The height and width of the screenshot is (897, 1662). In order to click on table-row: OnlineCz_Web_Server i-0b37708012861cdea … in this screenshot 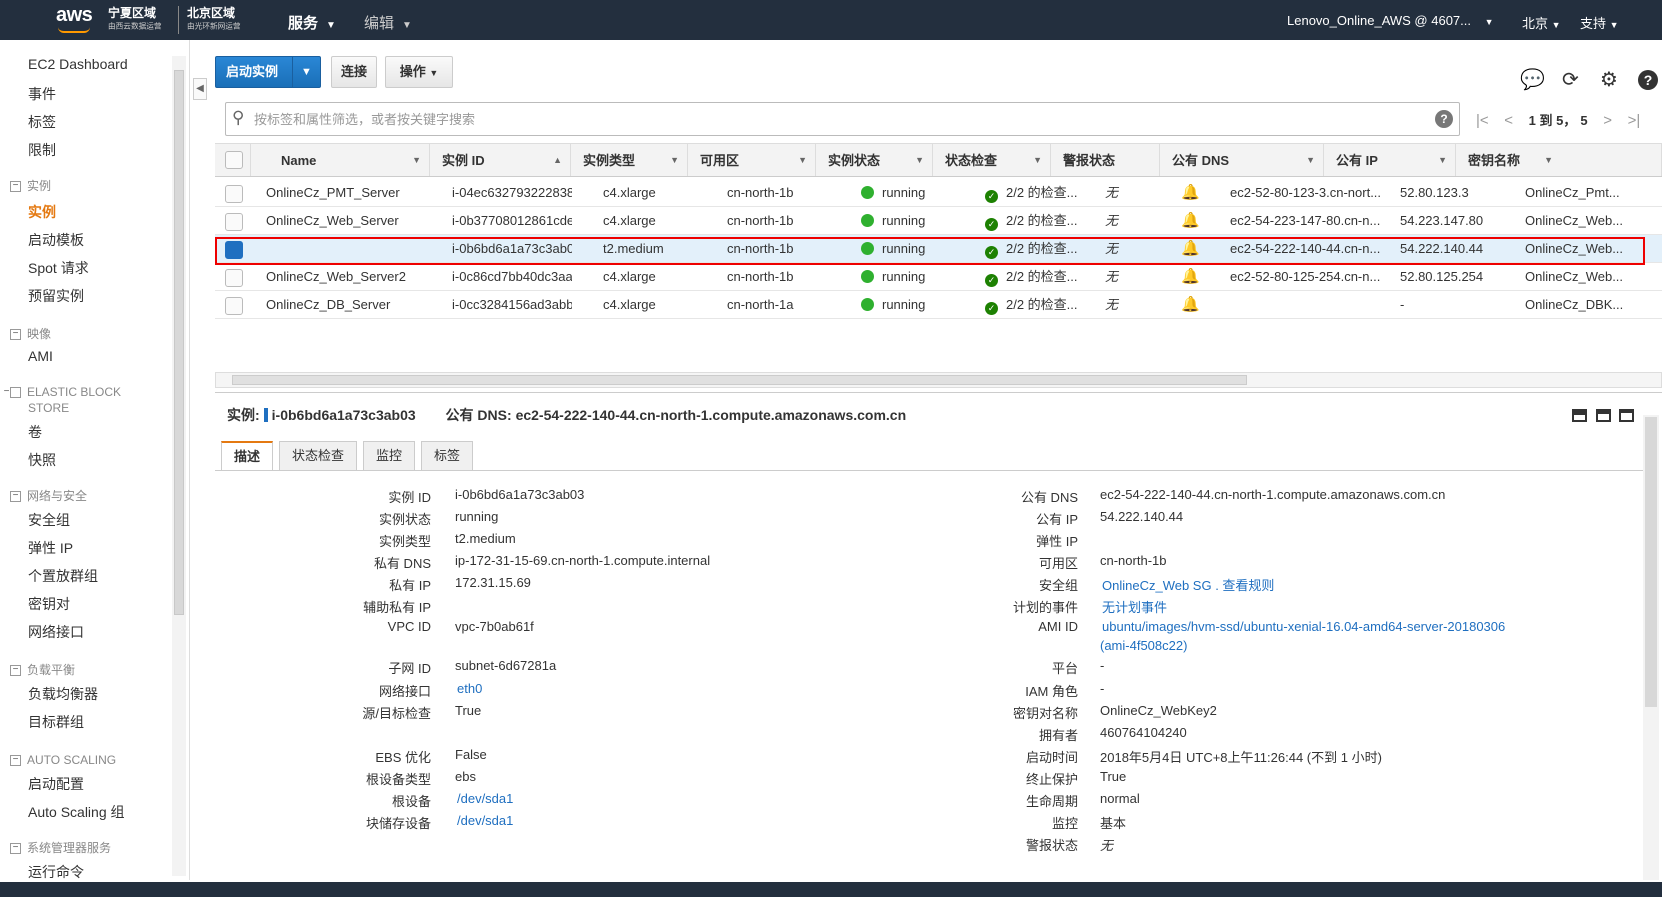, I will do `click(938, 221)`.